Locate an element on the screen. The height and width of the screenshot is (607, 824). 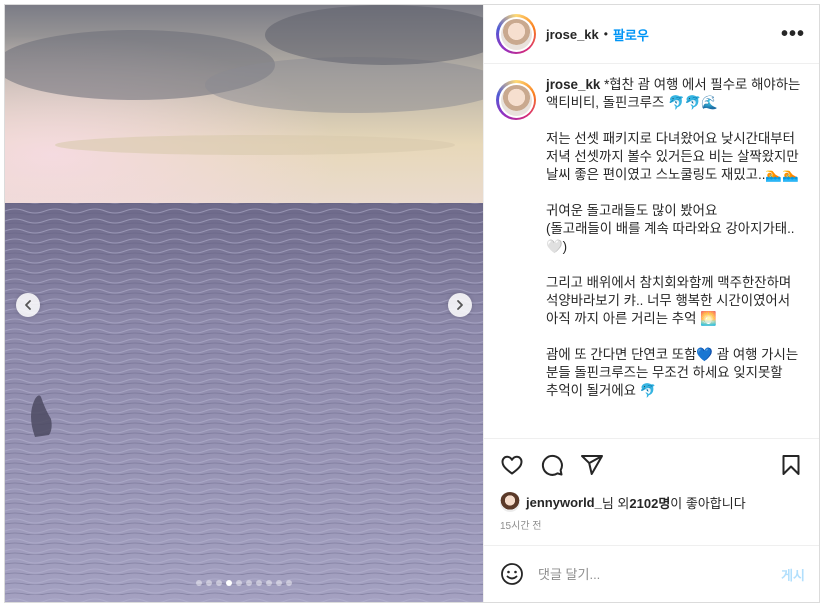
liker-username: jennyworld_ is located at coordinates (564, 502).